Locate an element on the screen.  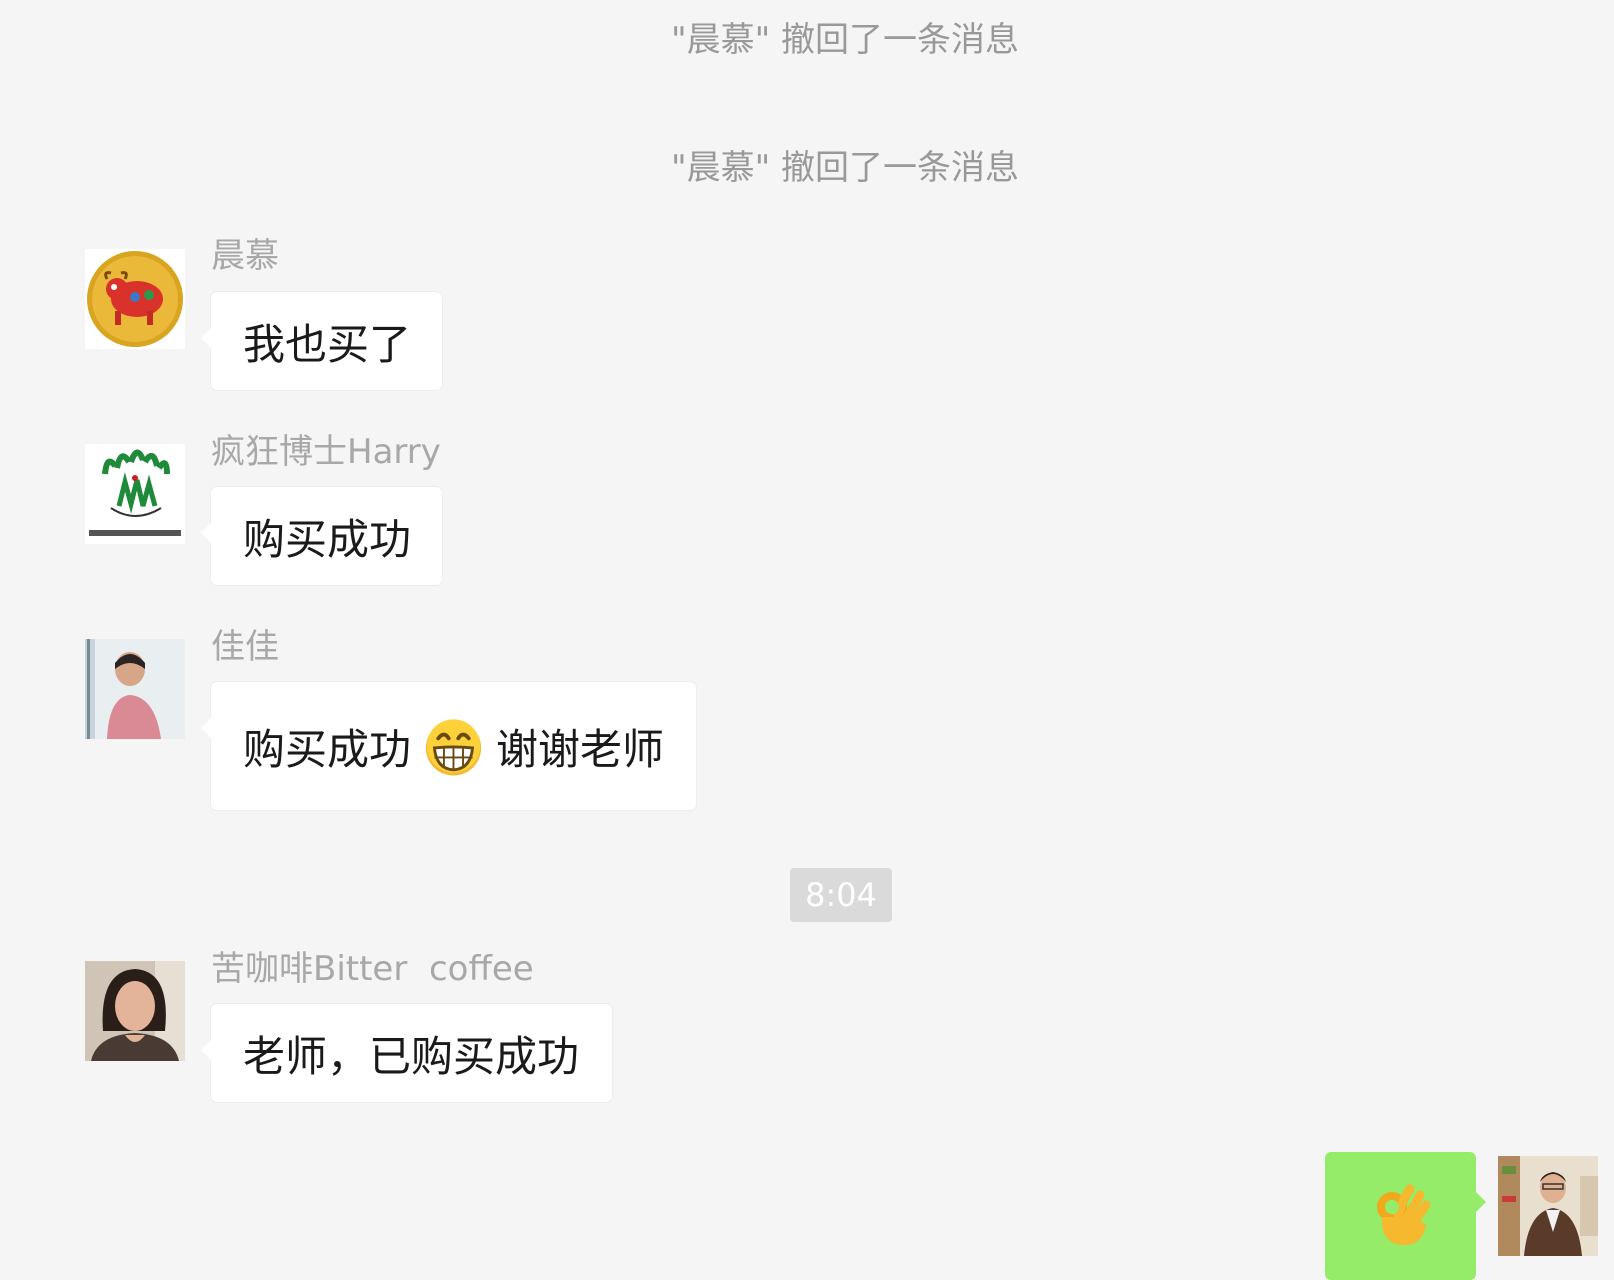
time-divider: 8:04 is located at coordinates (841, 895).